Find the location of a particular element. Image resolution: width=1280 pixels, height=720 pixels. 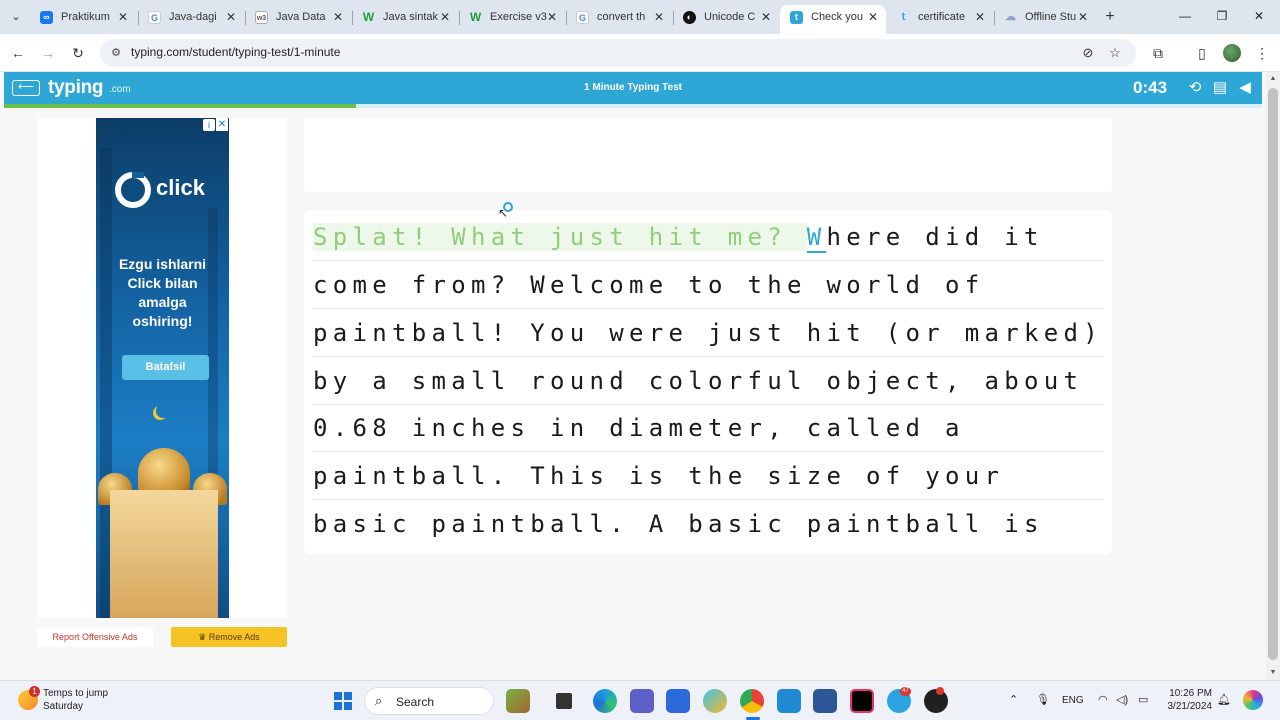

tab-offline-study: ☁ Offline Stu ✕ is located at coordinates (1045, 19).